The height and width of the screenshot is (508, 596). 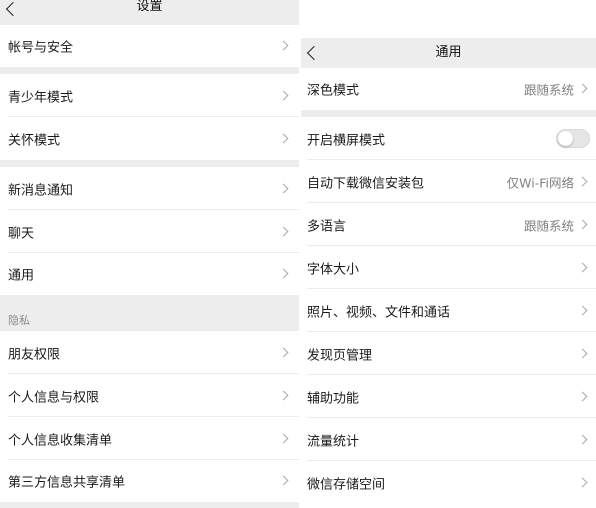 What do you see at coordinates (41, 48) in the screenshot?
I see `settings-item-label: 帐号与安全` at bounding box center [41, 48].